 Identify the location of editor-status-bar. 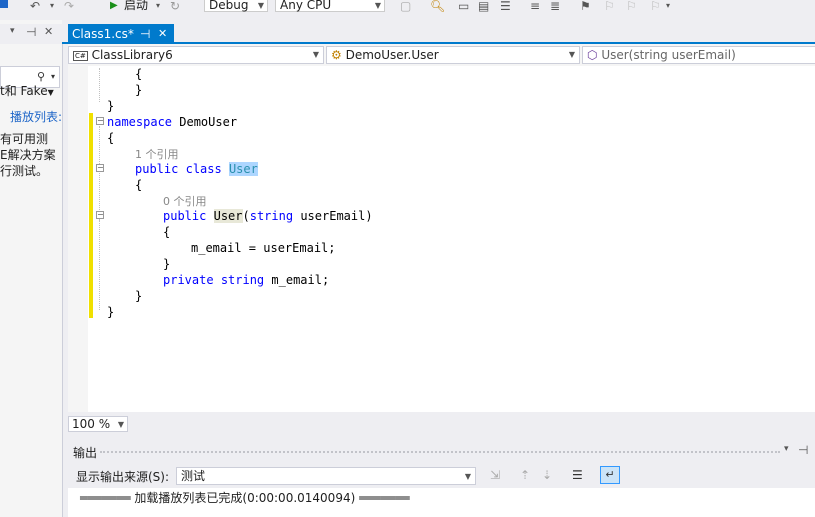
(441, 422).